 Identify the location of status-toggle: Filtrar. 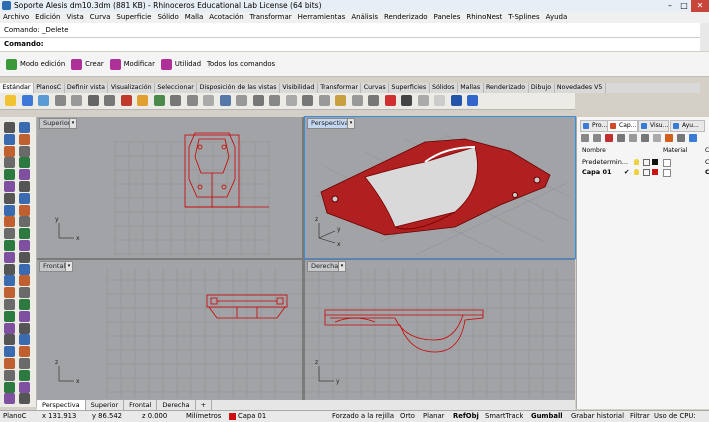
(640, 416).